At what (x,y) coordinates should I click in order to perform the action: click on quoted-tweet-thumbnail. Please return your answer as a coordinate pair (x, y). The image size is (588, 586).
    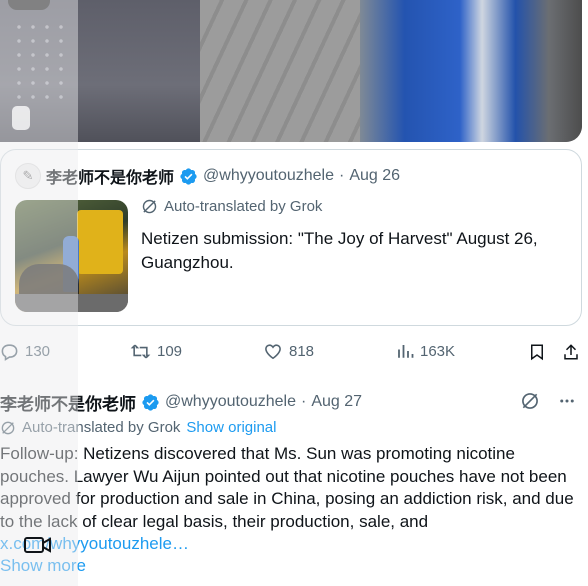
    Looking at the image, I should click on (71, 256).